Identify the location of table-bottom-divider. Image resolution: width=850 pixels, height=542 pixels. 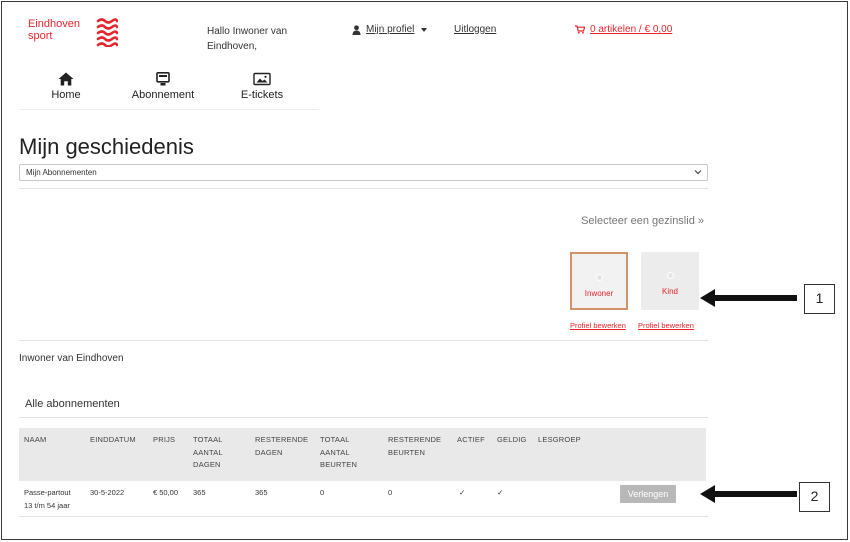
(363, 516).